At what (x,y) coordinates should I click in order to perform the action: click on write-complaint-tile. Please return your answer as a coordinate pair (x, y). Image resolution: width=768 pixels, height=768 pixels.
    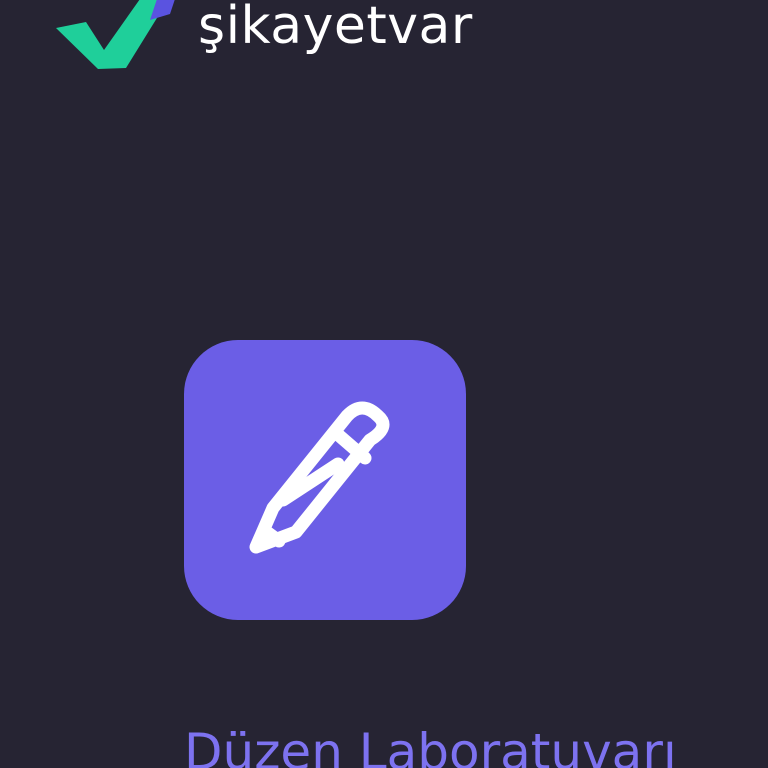
    Looking at the image, I should click on (325, 480).